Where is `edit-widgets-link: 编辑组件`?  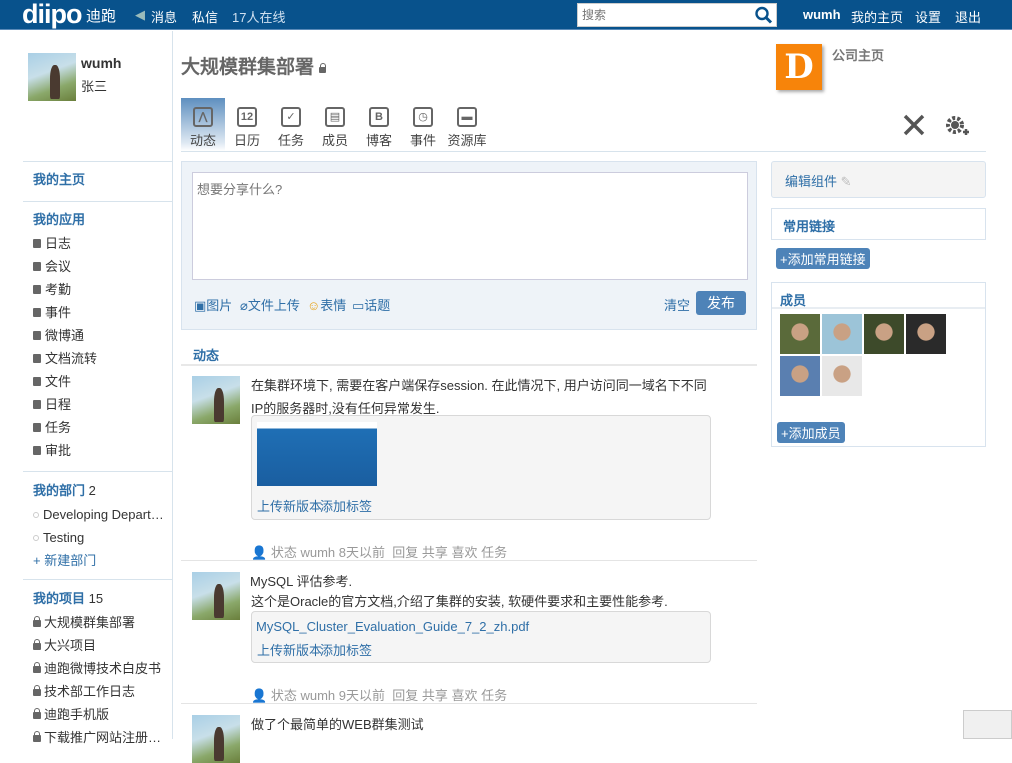
edit-widgets-link: 编辑组件 is located at coordinates (811, 181).